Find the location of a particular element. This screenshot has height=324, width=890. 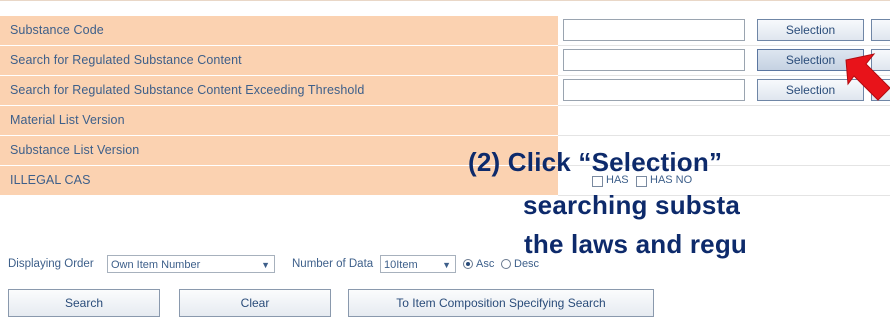

number-of-data-value: 10Item is located at coordinates (401, 265).